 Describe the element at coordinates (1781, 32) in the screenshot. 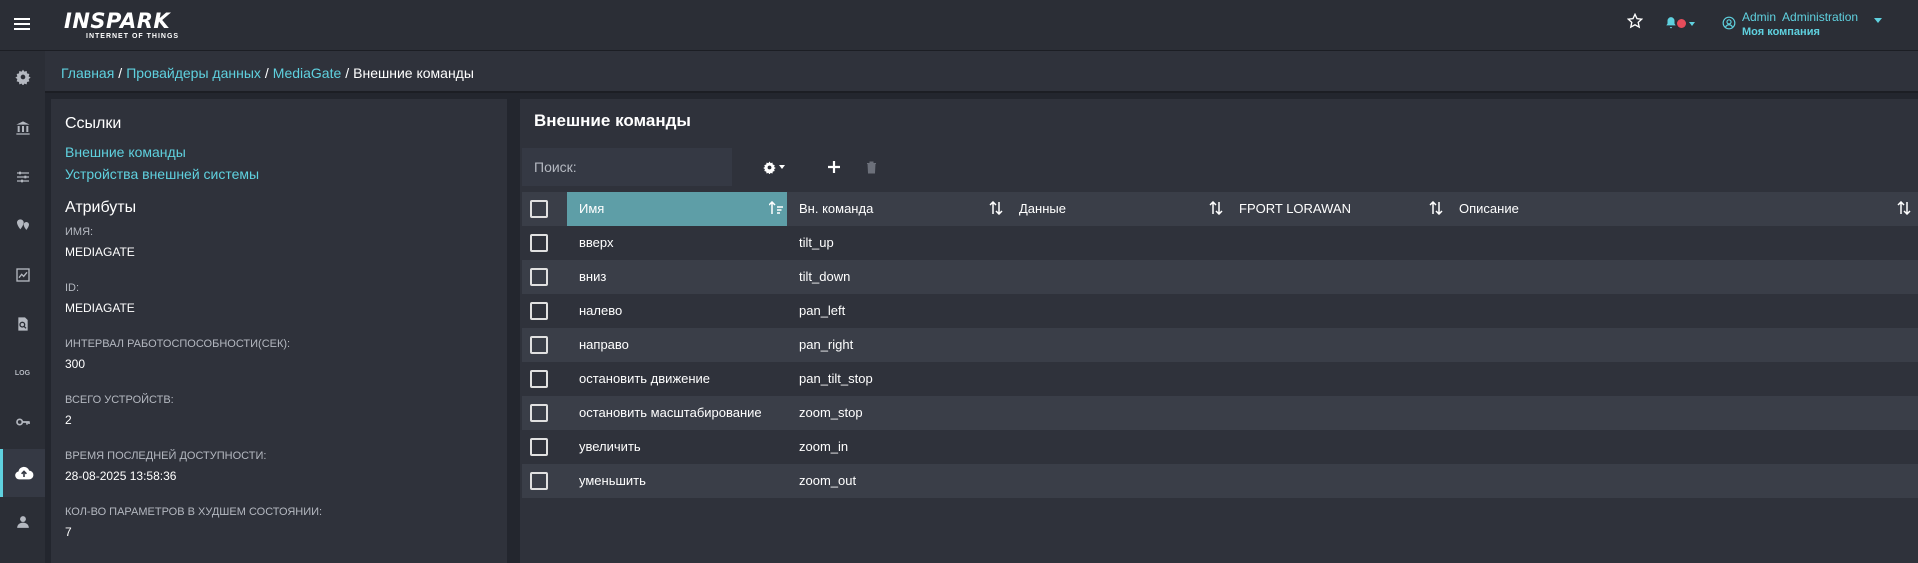

I see `user-company: Моя компания` at that location.